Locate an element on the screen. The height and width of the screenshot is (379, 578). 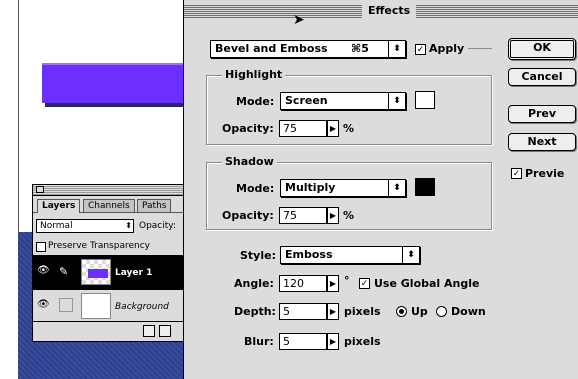
thumbnail-swatch is located at coordinates (98, 273).